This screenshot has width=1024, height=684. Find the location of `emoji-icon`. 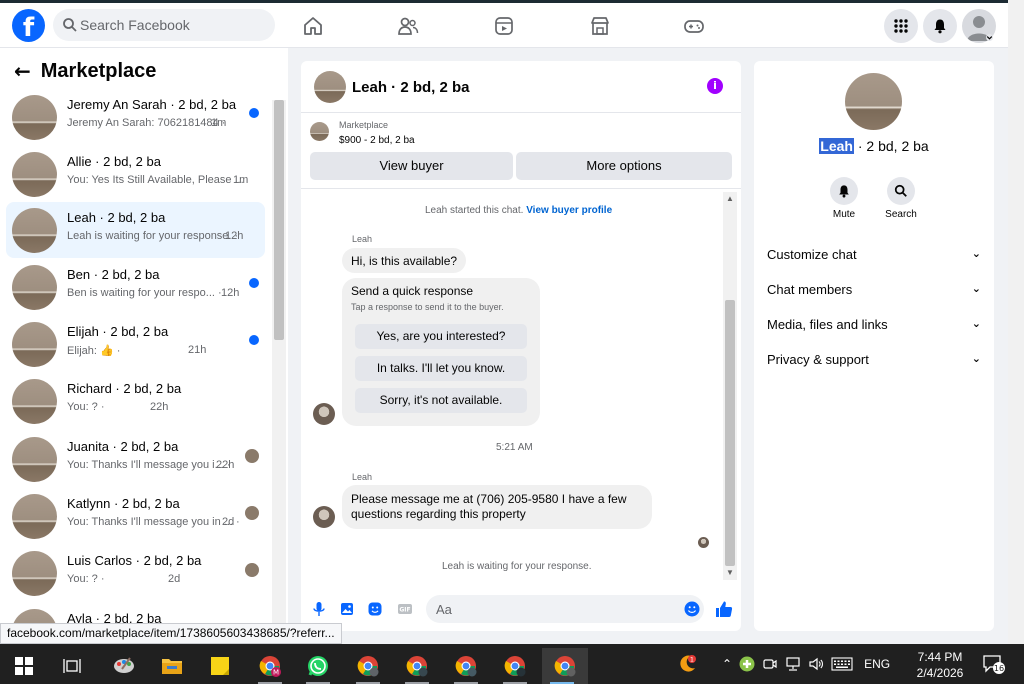

emoji-icon is located at coordinates (692, 609).